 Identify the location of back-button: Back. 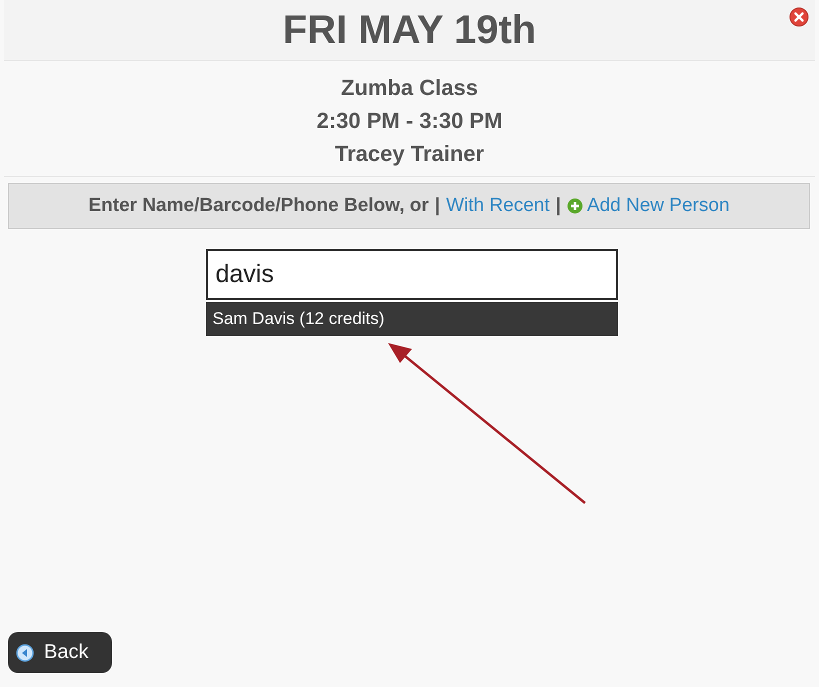
(60, 652).